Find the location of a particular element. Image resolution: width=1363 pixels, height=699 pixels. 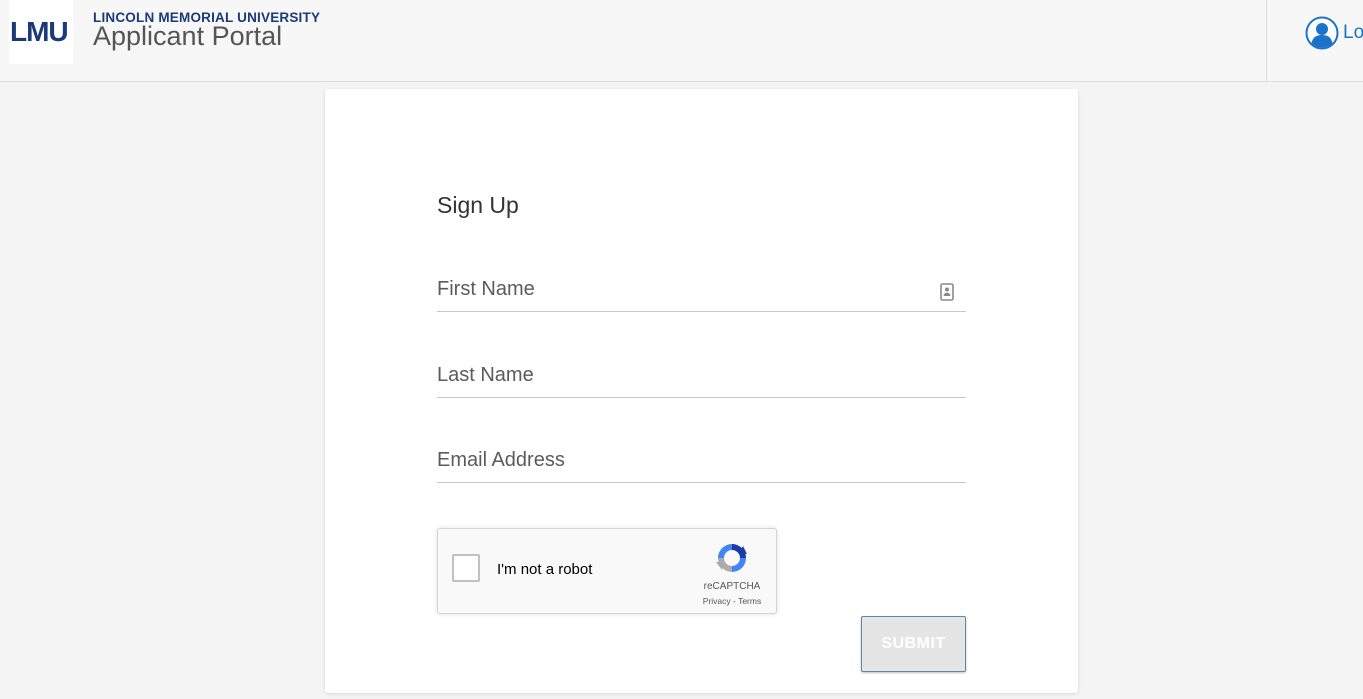

portal-title: Applicant Portal is located at coordinates (188, 36).